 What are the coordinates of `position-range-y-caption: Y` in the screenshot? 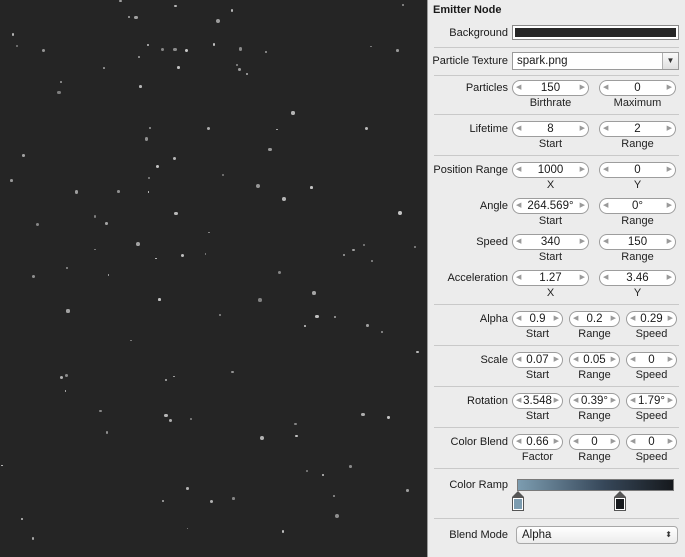 It's located at (637, 185).